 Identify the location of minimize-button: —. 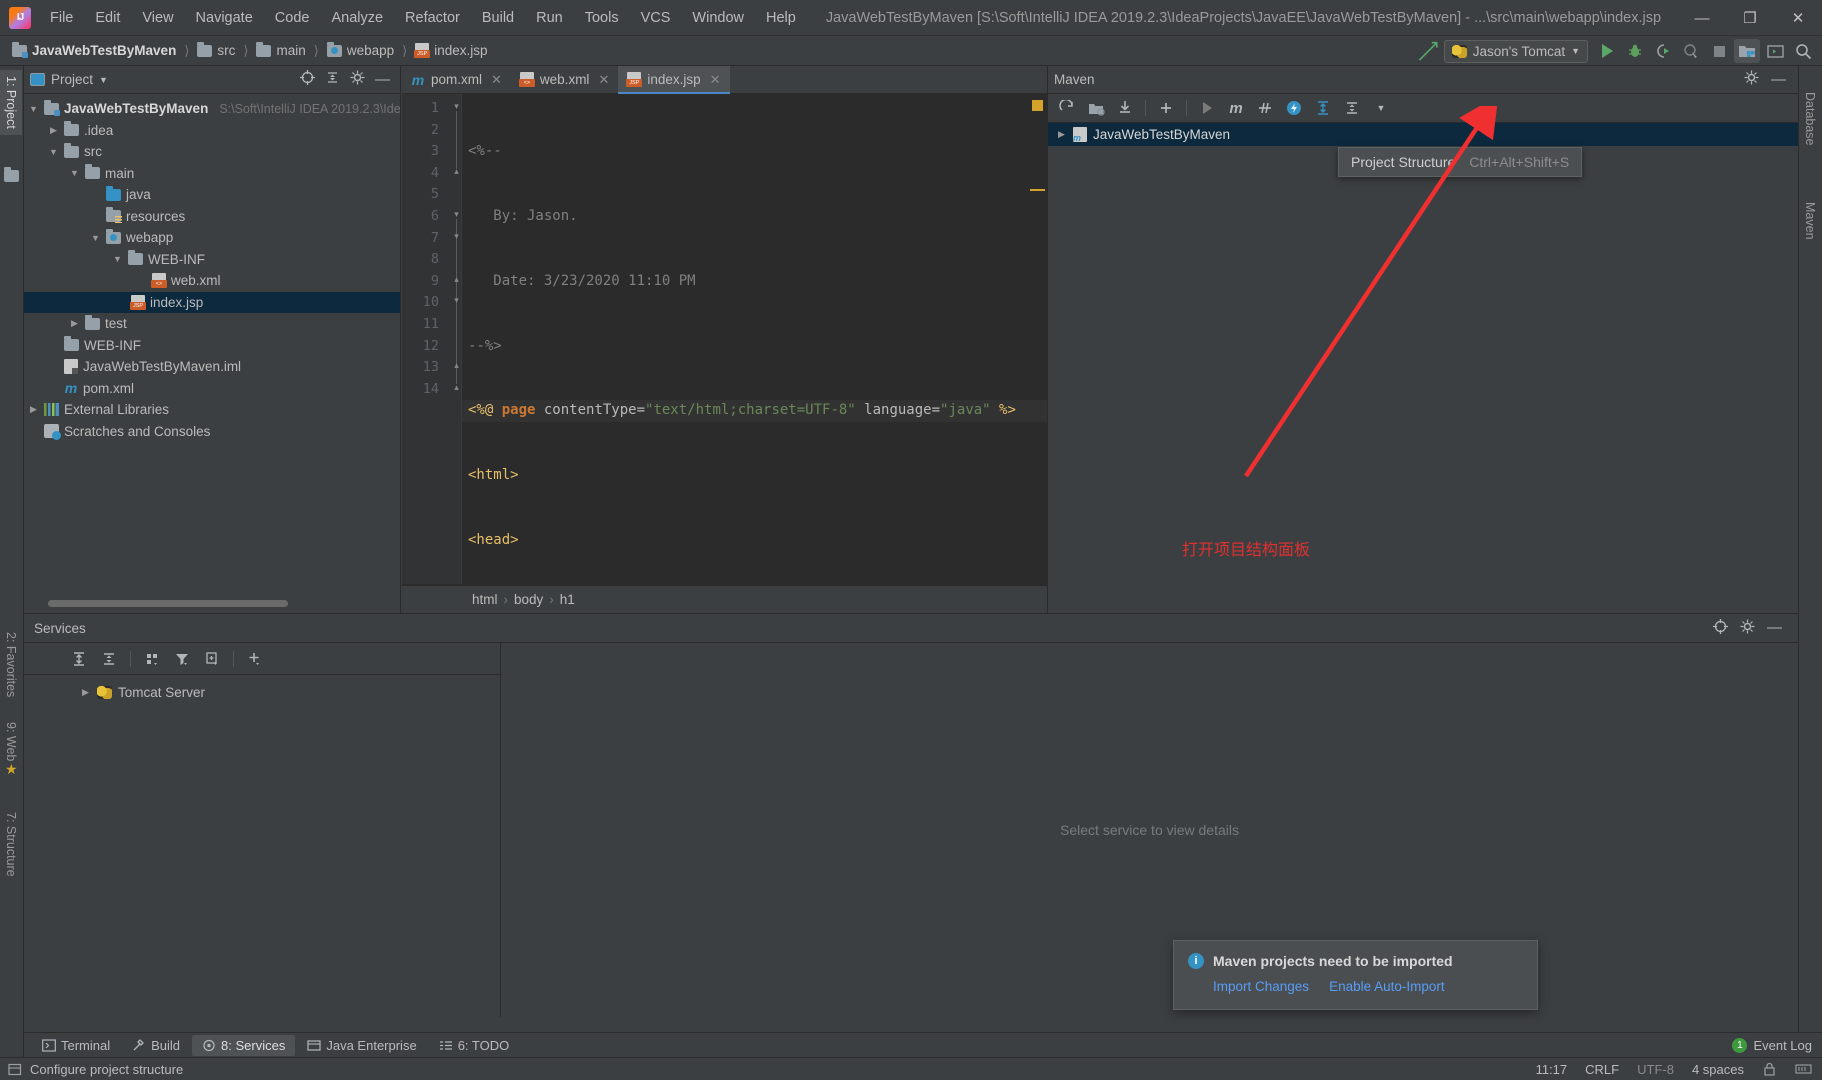
(1702, 18).